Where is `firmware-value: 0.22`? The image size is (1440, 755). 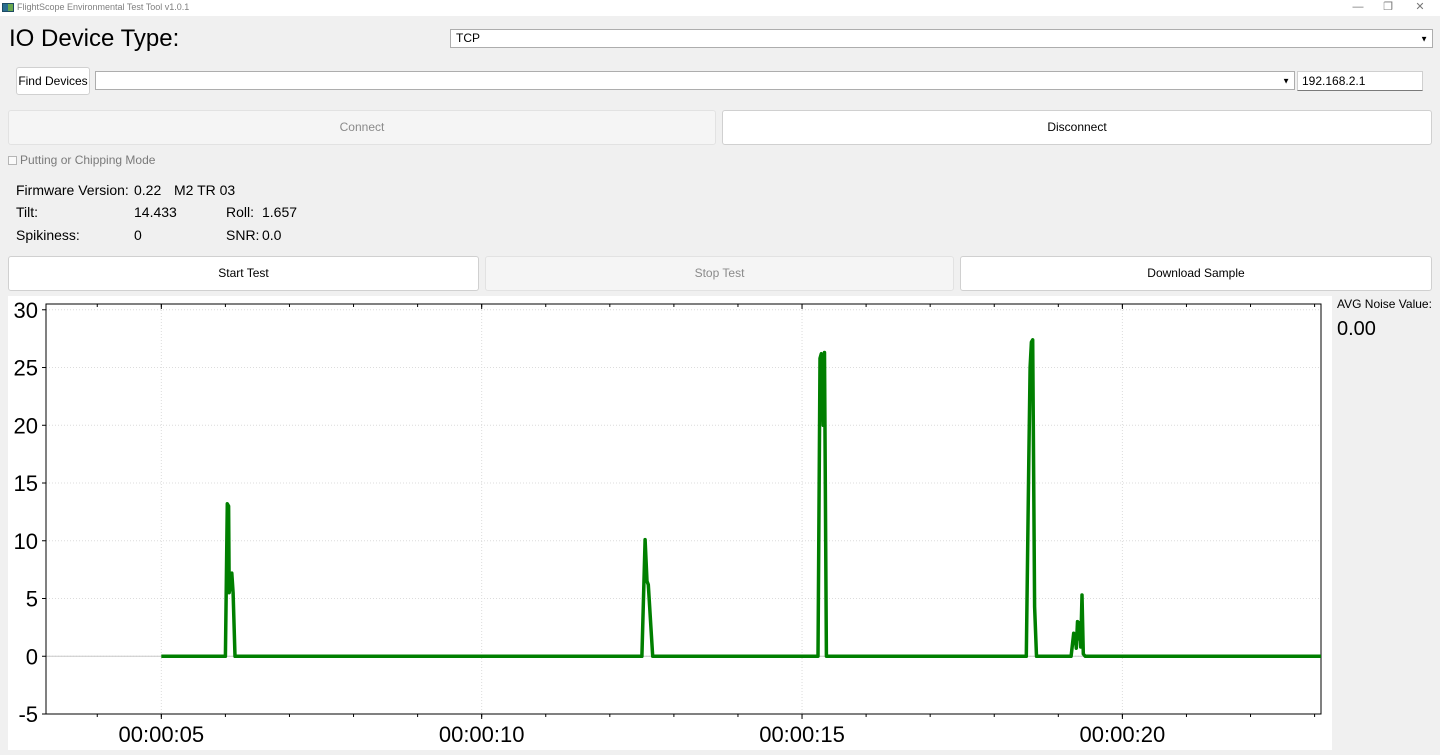
firmware-value: 0.22 is located at coordinates (148, 190).